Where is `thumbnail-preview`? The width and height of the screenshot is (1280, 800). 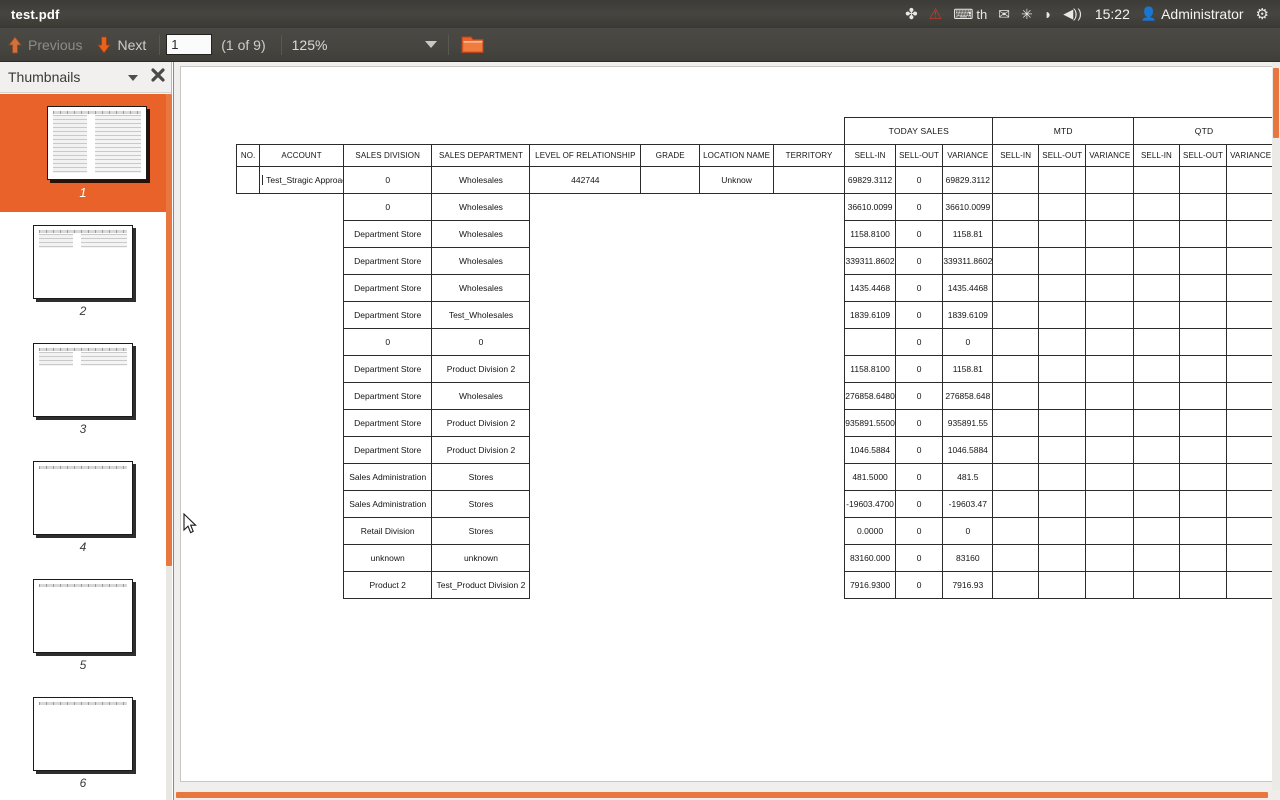 thumbnail-preview is located at coordinates (96, 143).